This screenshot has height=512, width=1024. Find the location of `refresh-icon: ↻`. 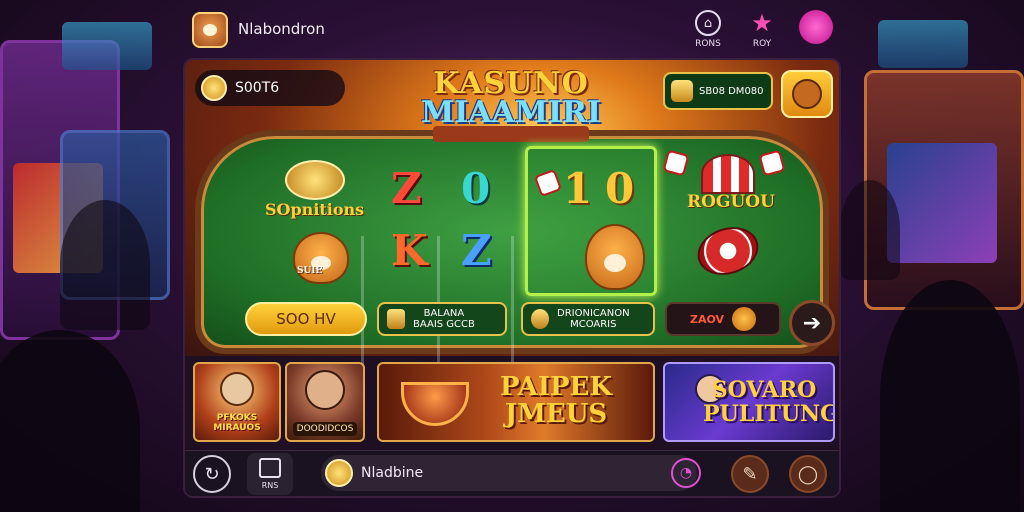

refresh-icon: ↻ is located at coordinates (212, 474).